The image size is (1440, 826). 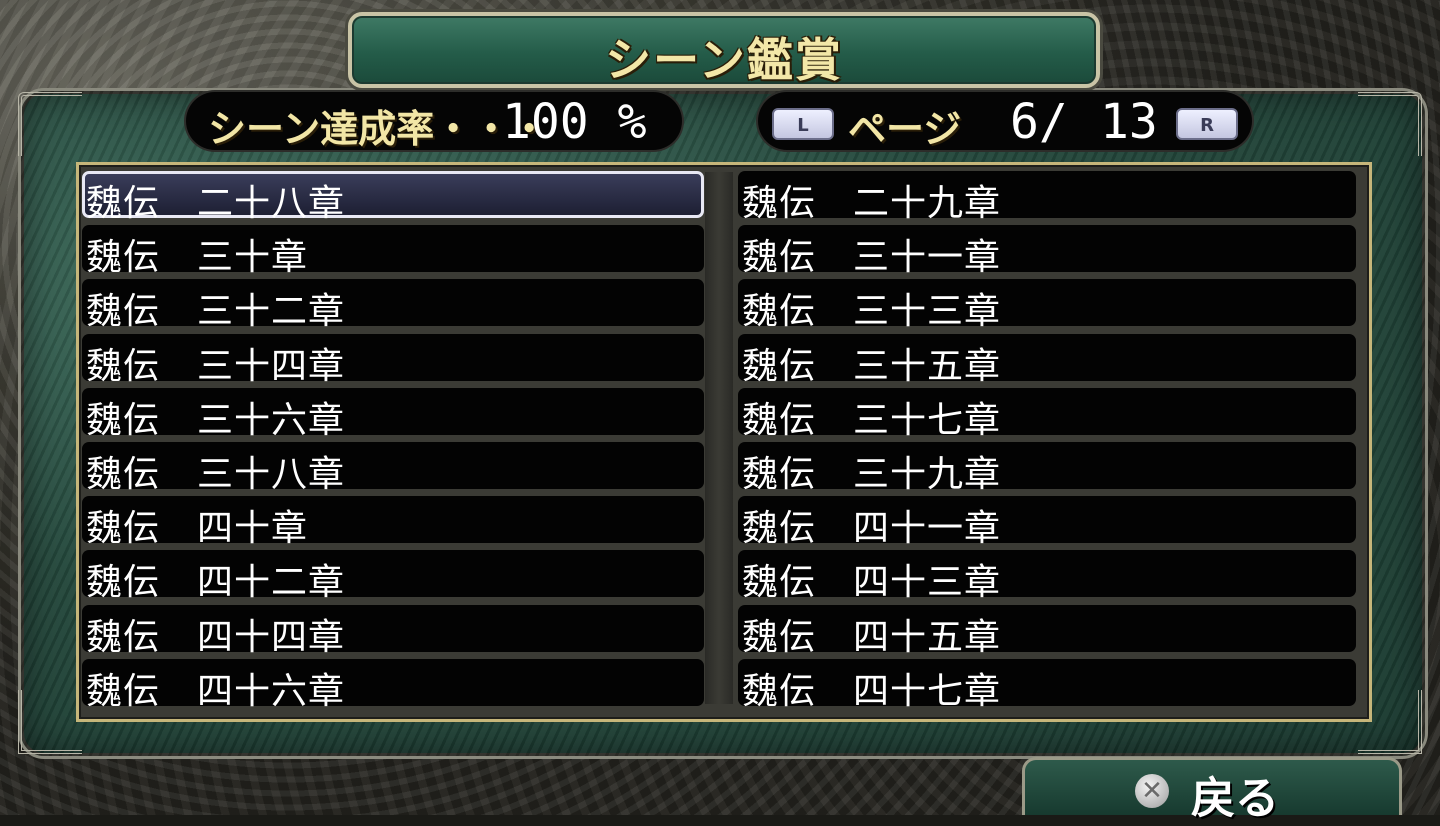 I want to click on scene-item-label: 魏伝 四十一章, so click(x=872, y=528).